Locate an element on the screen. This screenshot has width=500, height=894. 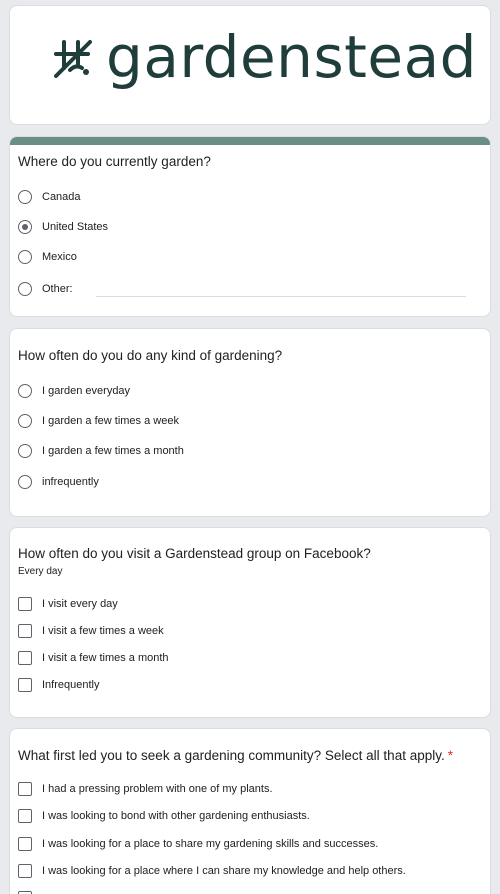
checkbox-option-infrequently: Infrequently is located at coordinates (58, 685).